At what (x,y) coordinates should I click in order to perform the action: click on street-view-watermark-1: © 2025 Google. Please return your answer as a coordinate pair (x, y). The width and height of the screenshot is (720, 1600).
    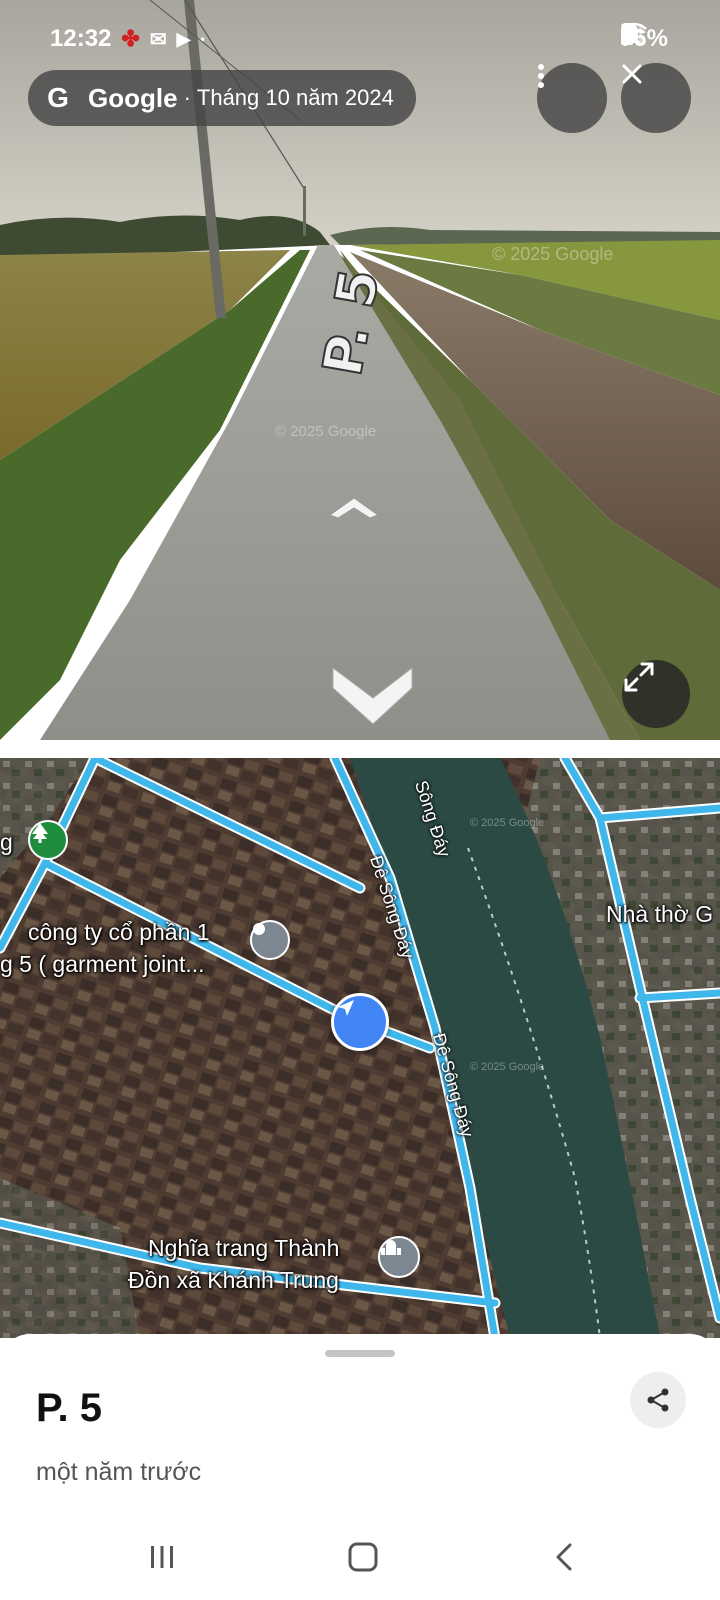
    Looking at the image, I should click on (325, 431).